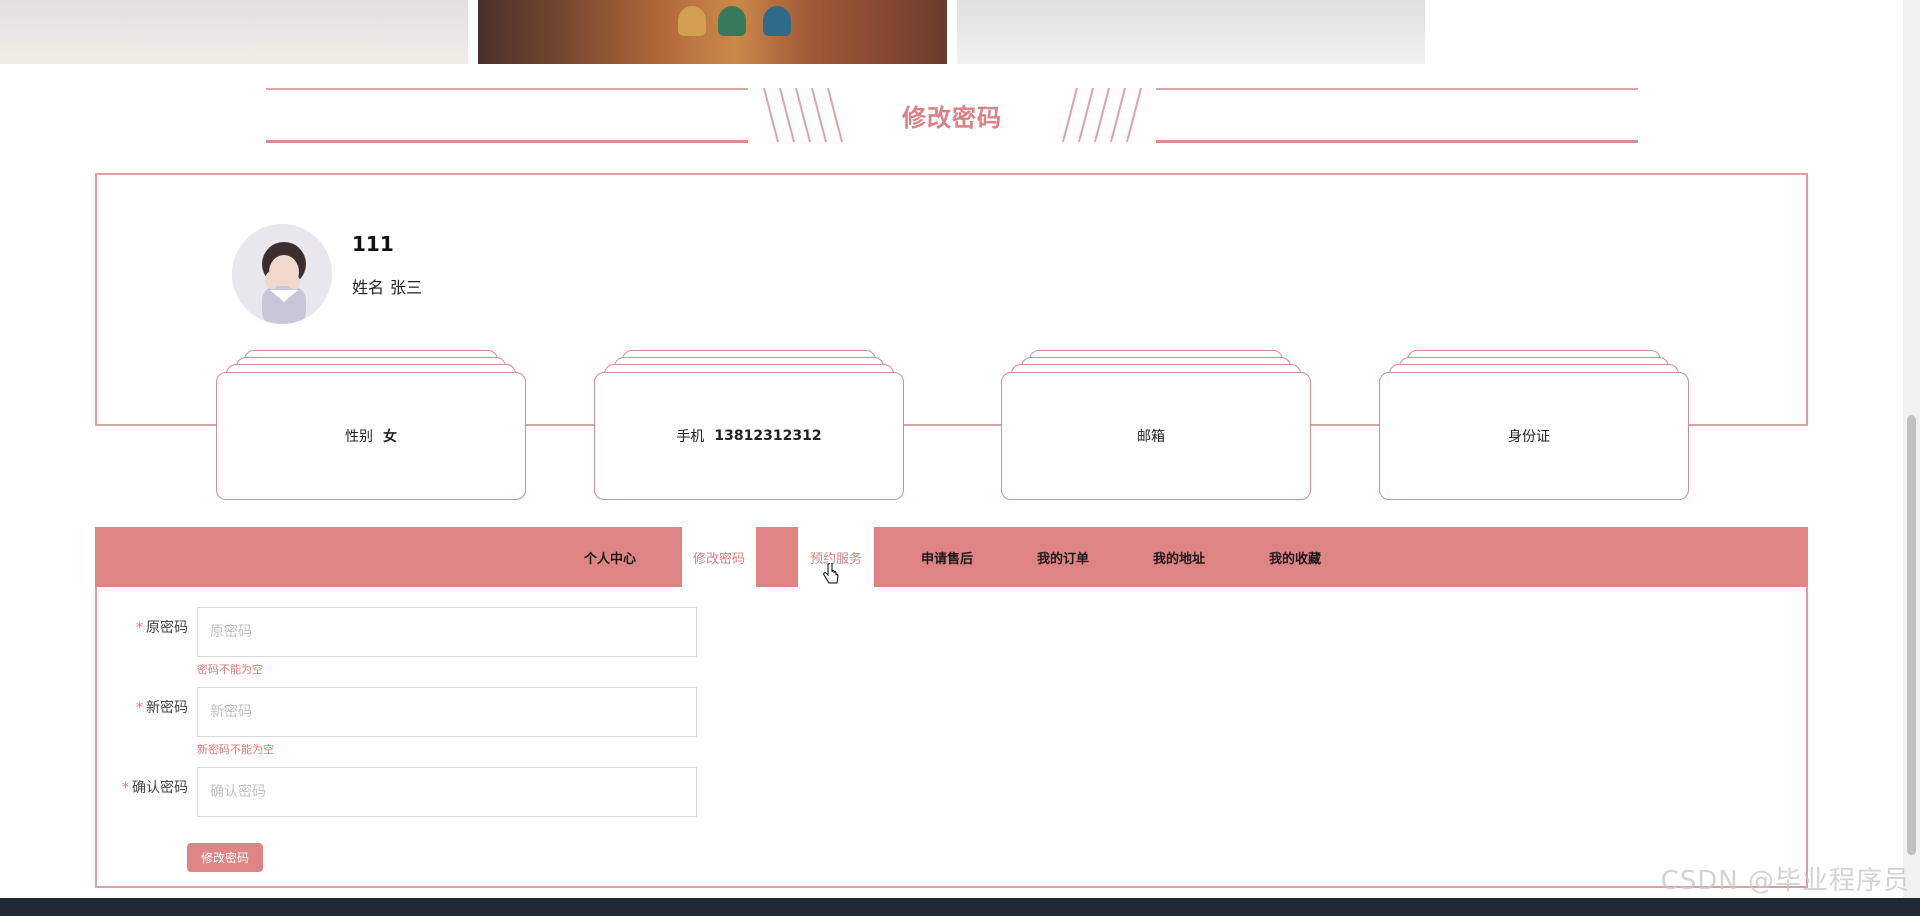  What do you see at coordinates (749, 425) in the screenshot?
I see `info-card-phone: 手机 13812312312` at bounding box center [749, 425].